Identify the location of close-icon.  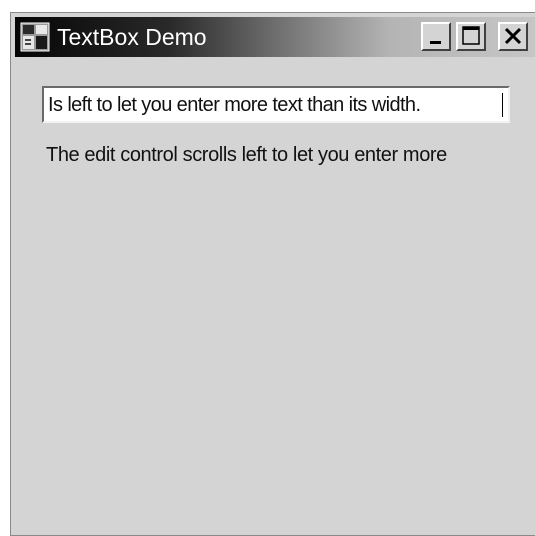
(513, 36).